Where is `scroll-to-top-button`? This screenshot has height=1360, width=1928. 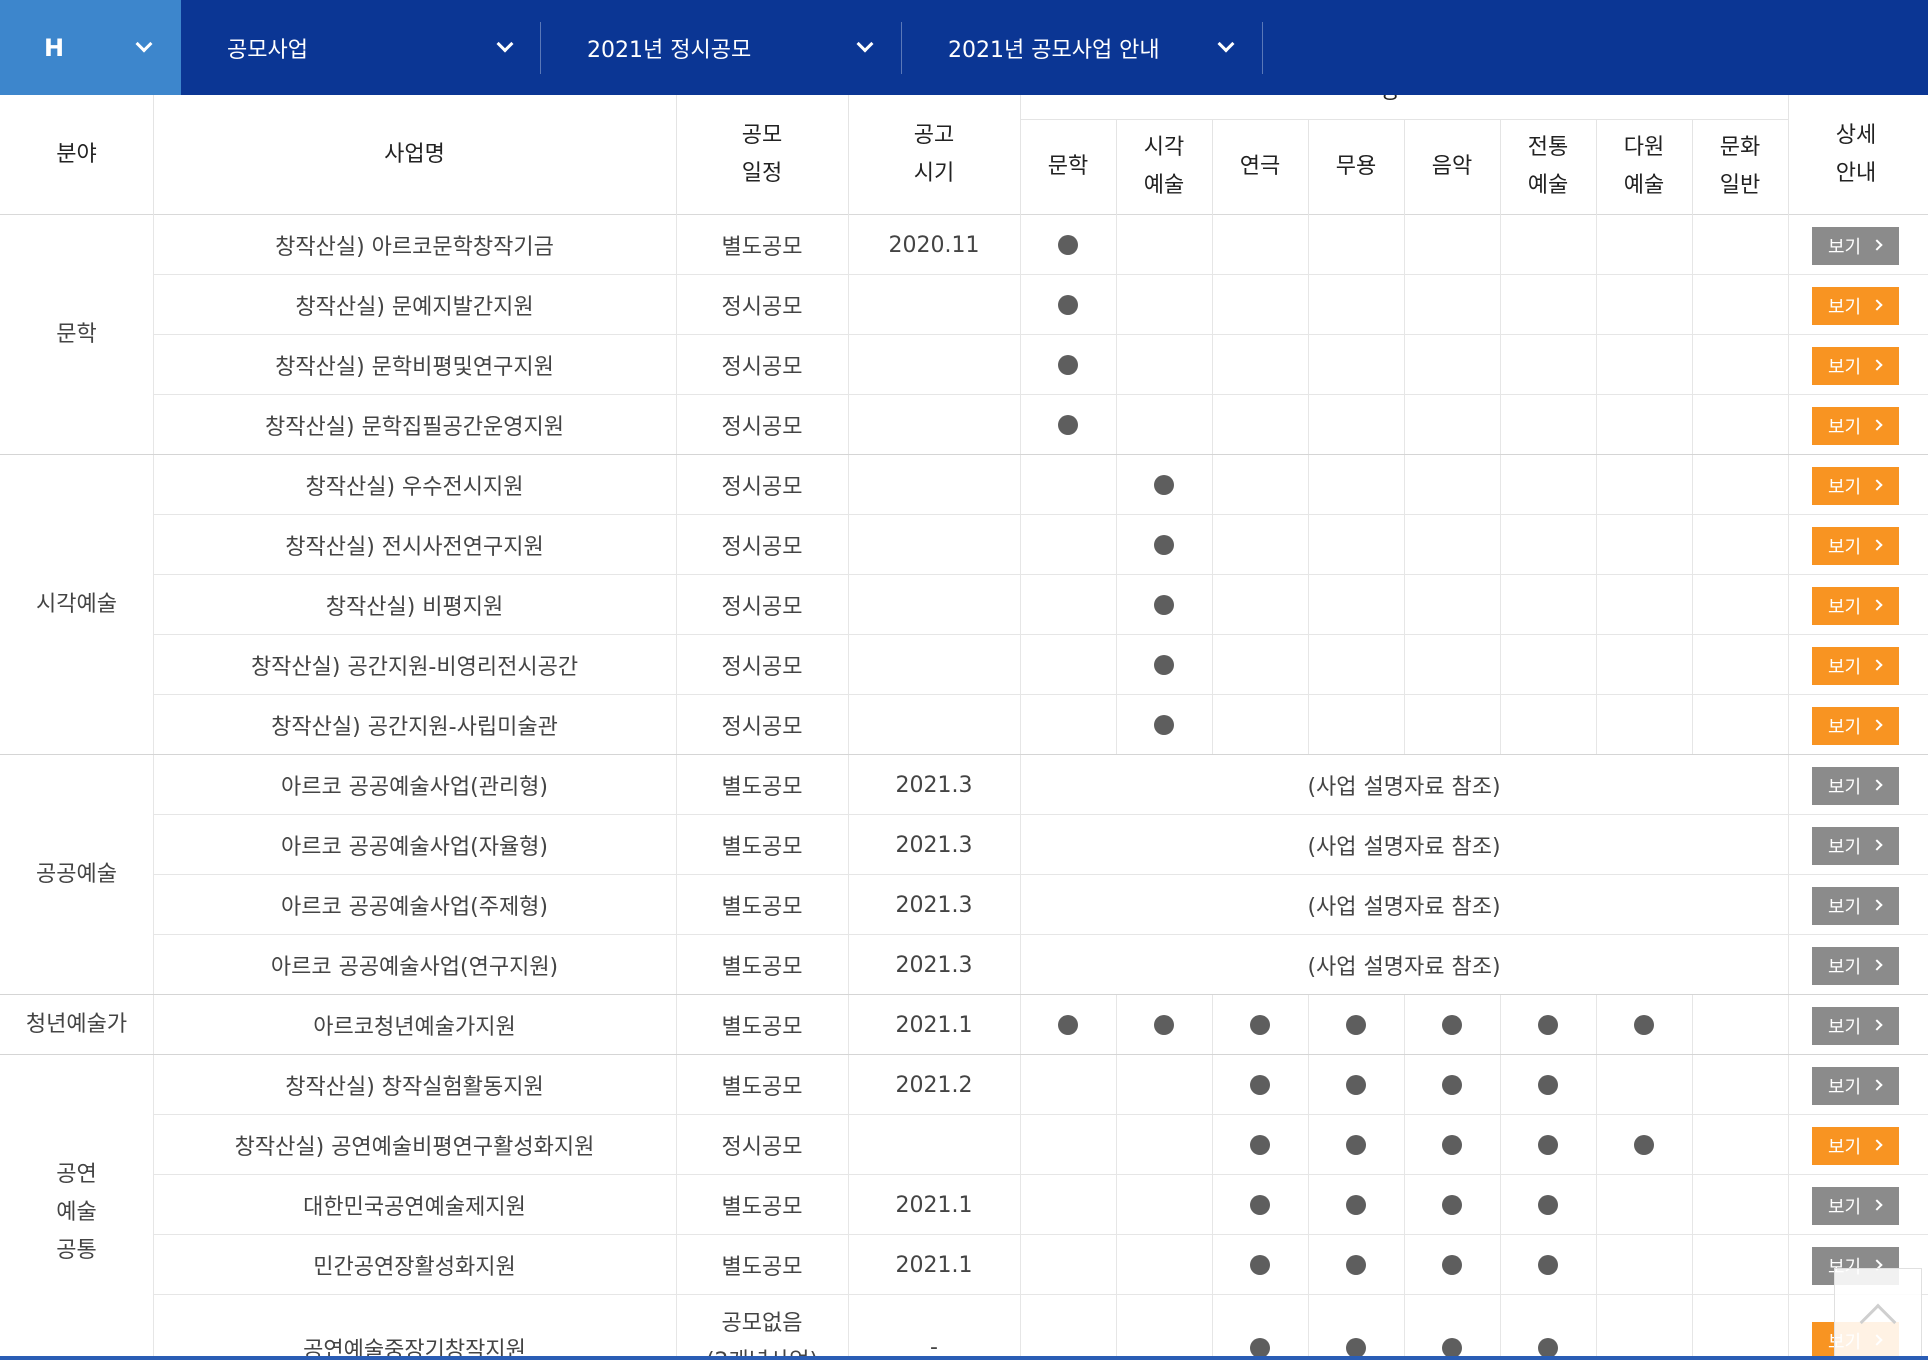
scroll-to-top-button is located at coordinates (1878, 1314).